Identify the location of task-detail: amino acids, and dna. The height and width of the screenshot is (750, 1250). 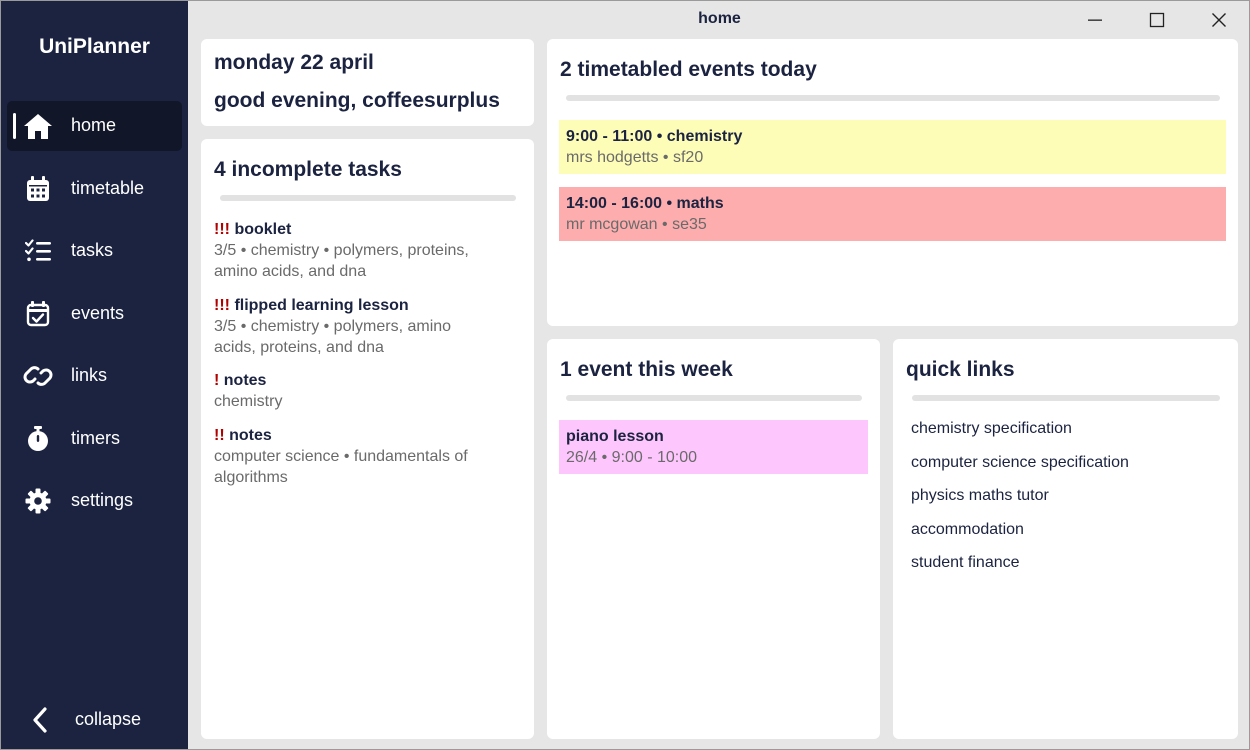
(290, 271).